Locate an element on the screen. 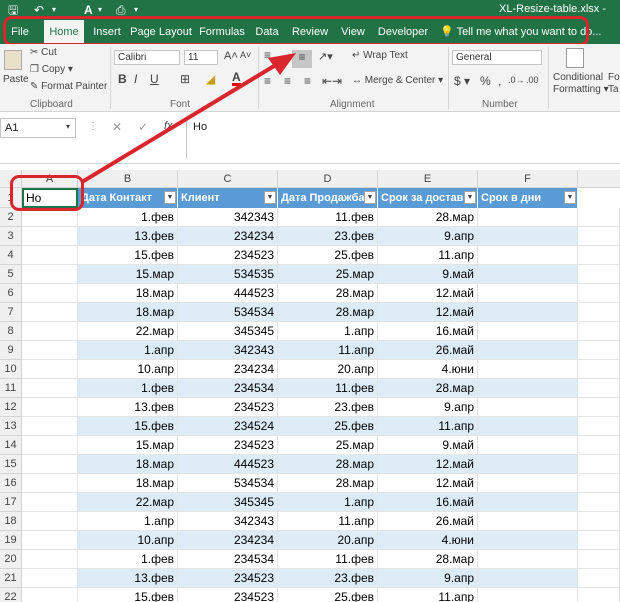 This screenshot has width=620, height=602. arrow-shaft is located at coordinates (183, 121).